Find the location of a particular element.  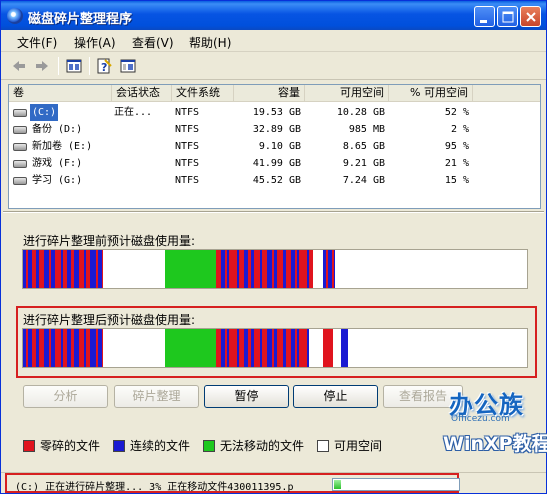

cell-capacity: 41.99 GB is located at coordinates (276, 163).